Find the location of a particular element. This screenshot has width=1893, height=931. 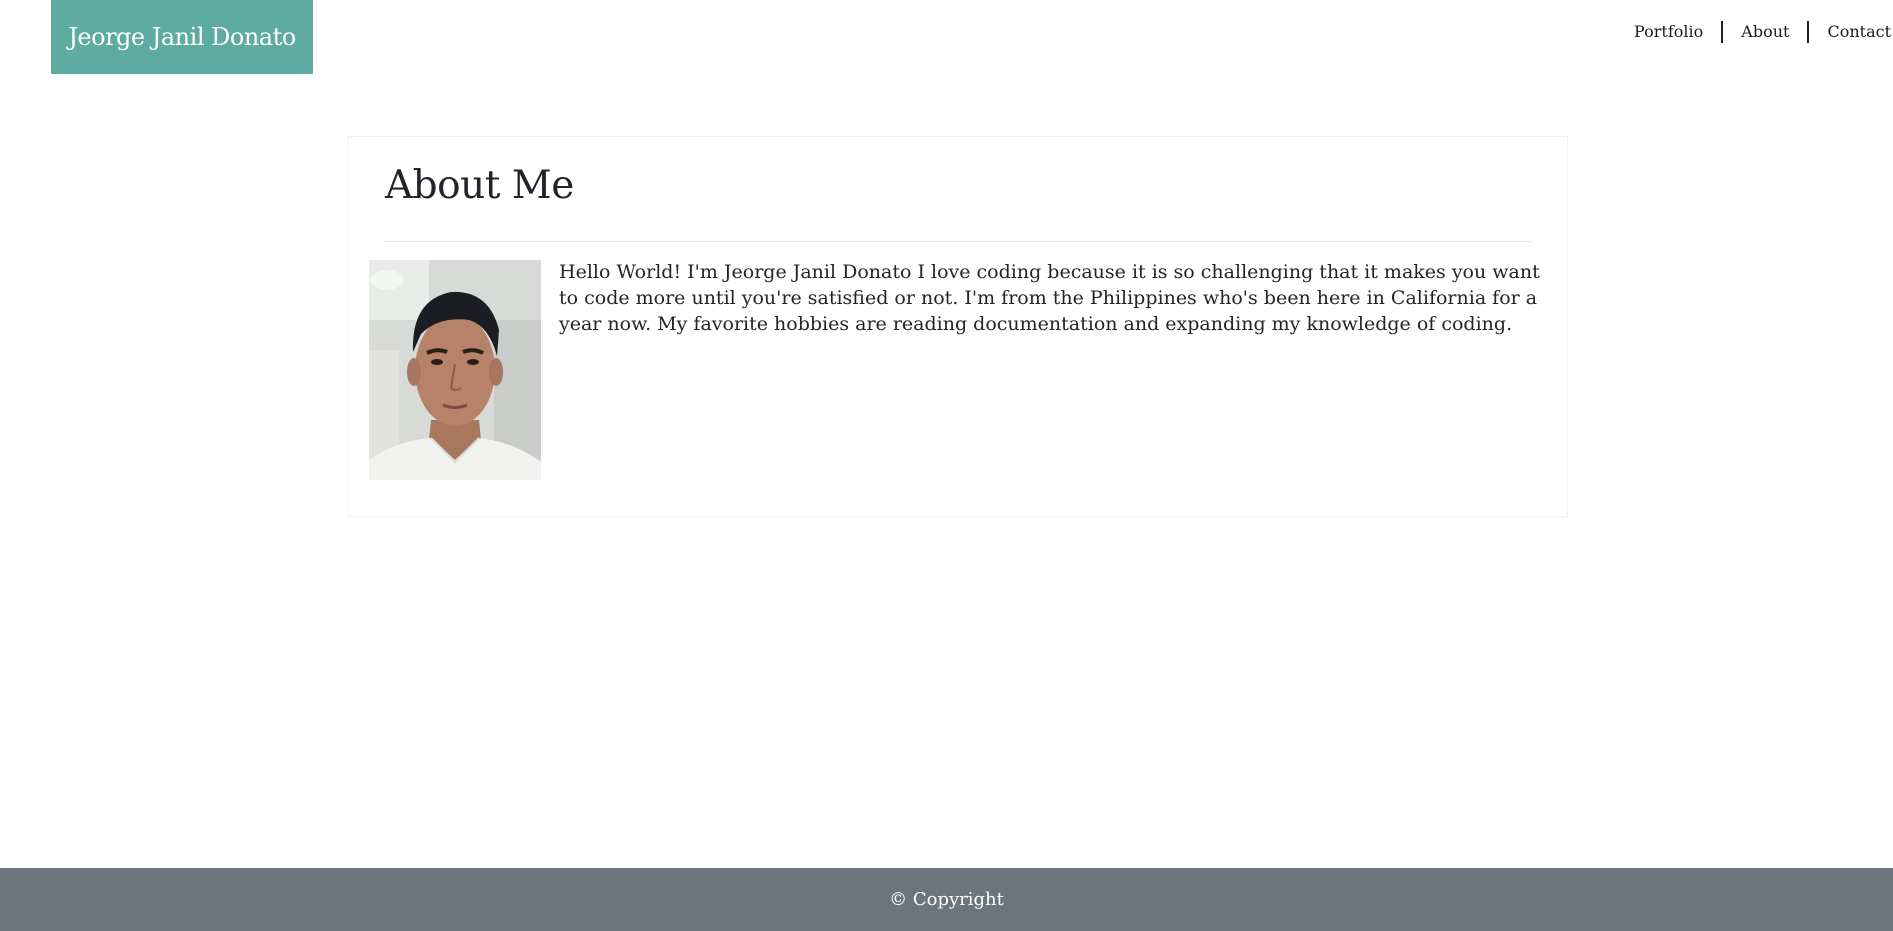

site-footer: © Copyright is located at coordinates (946, 899).